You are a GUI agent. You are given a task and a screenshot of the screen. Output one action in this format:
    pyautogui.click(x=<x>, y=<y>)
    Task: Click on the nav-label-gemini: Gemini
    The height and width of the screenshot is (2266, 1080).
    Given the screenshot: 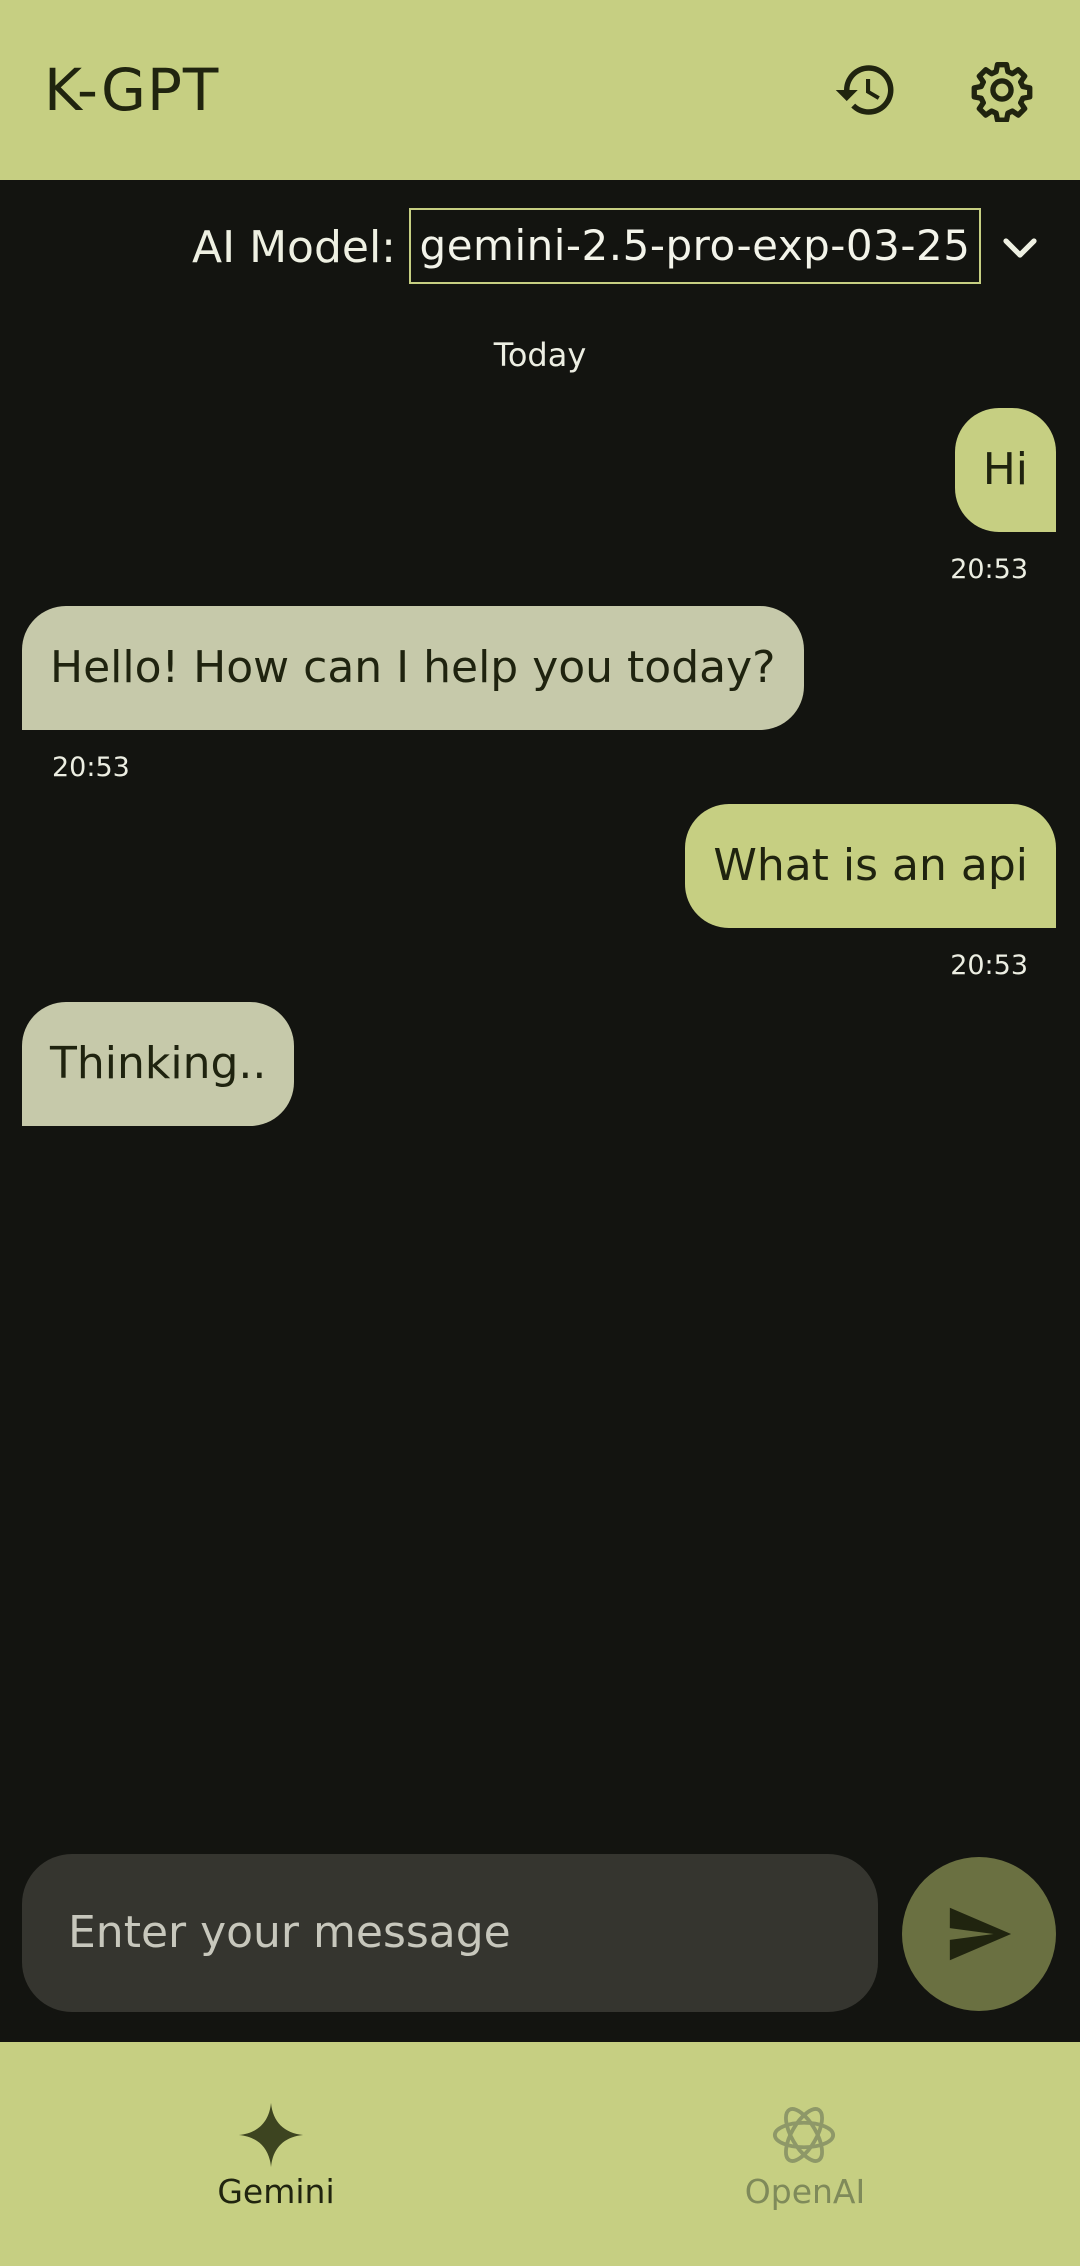 What is the action you would take?
    pyautogui.click(x=276, y=2191)
    